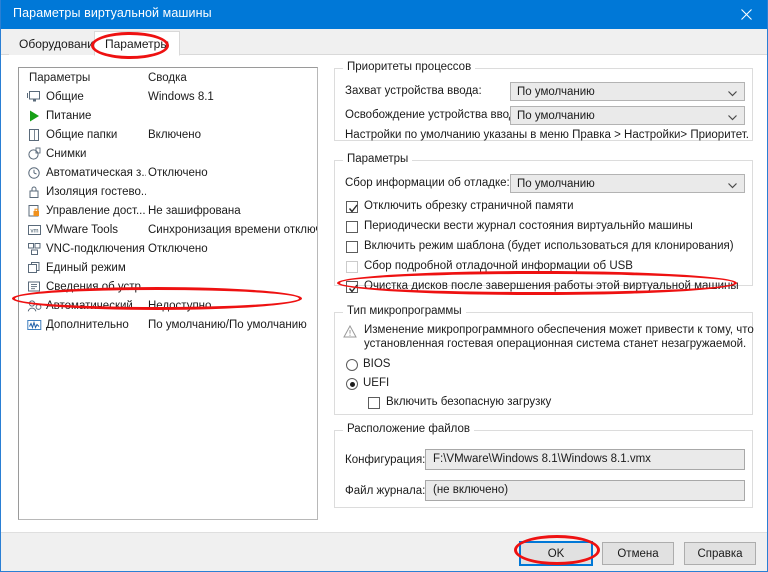 This screenshot has width=768, height=572. I want to click on list-item: Автоматическая з... Отключено, so click(168, 173).